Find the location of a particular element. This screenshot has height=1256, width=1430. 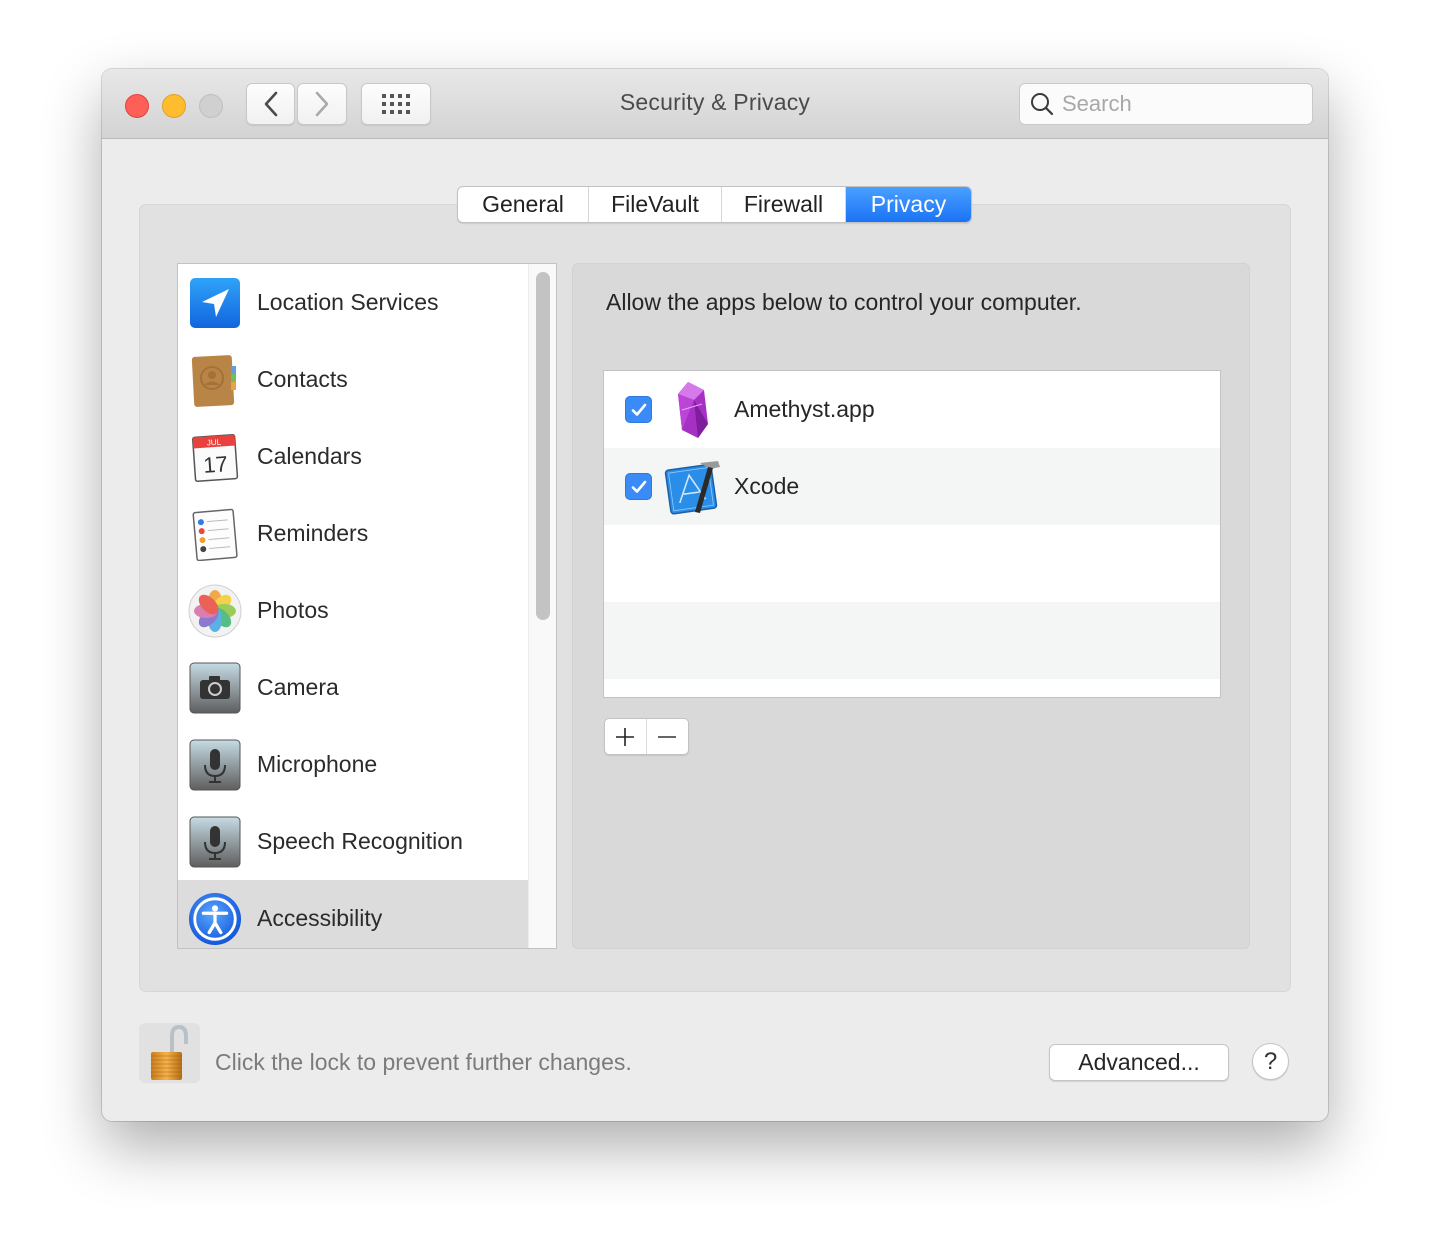

tab-bar: General FileVault Firewall Privacy is located at coordinates (714, 204).